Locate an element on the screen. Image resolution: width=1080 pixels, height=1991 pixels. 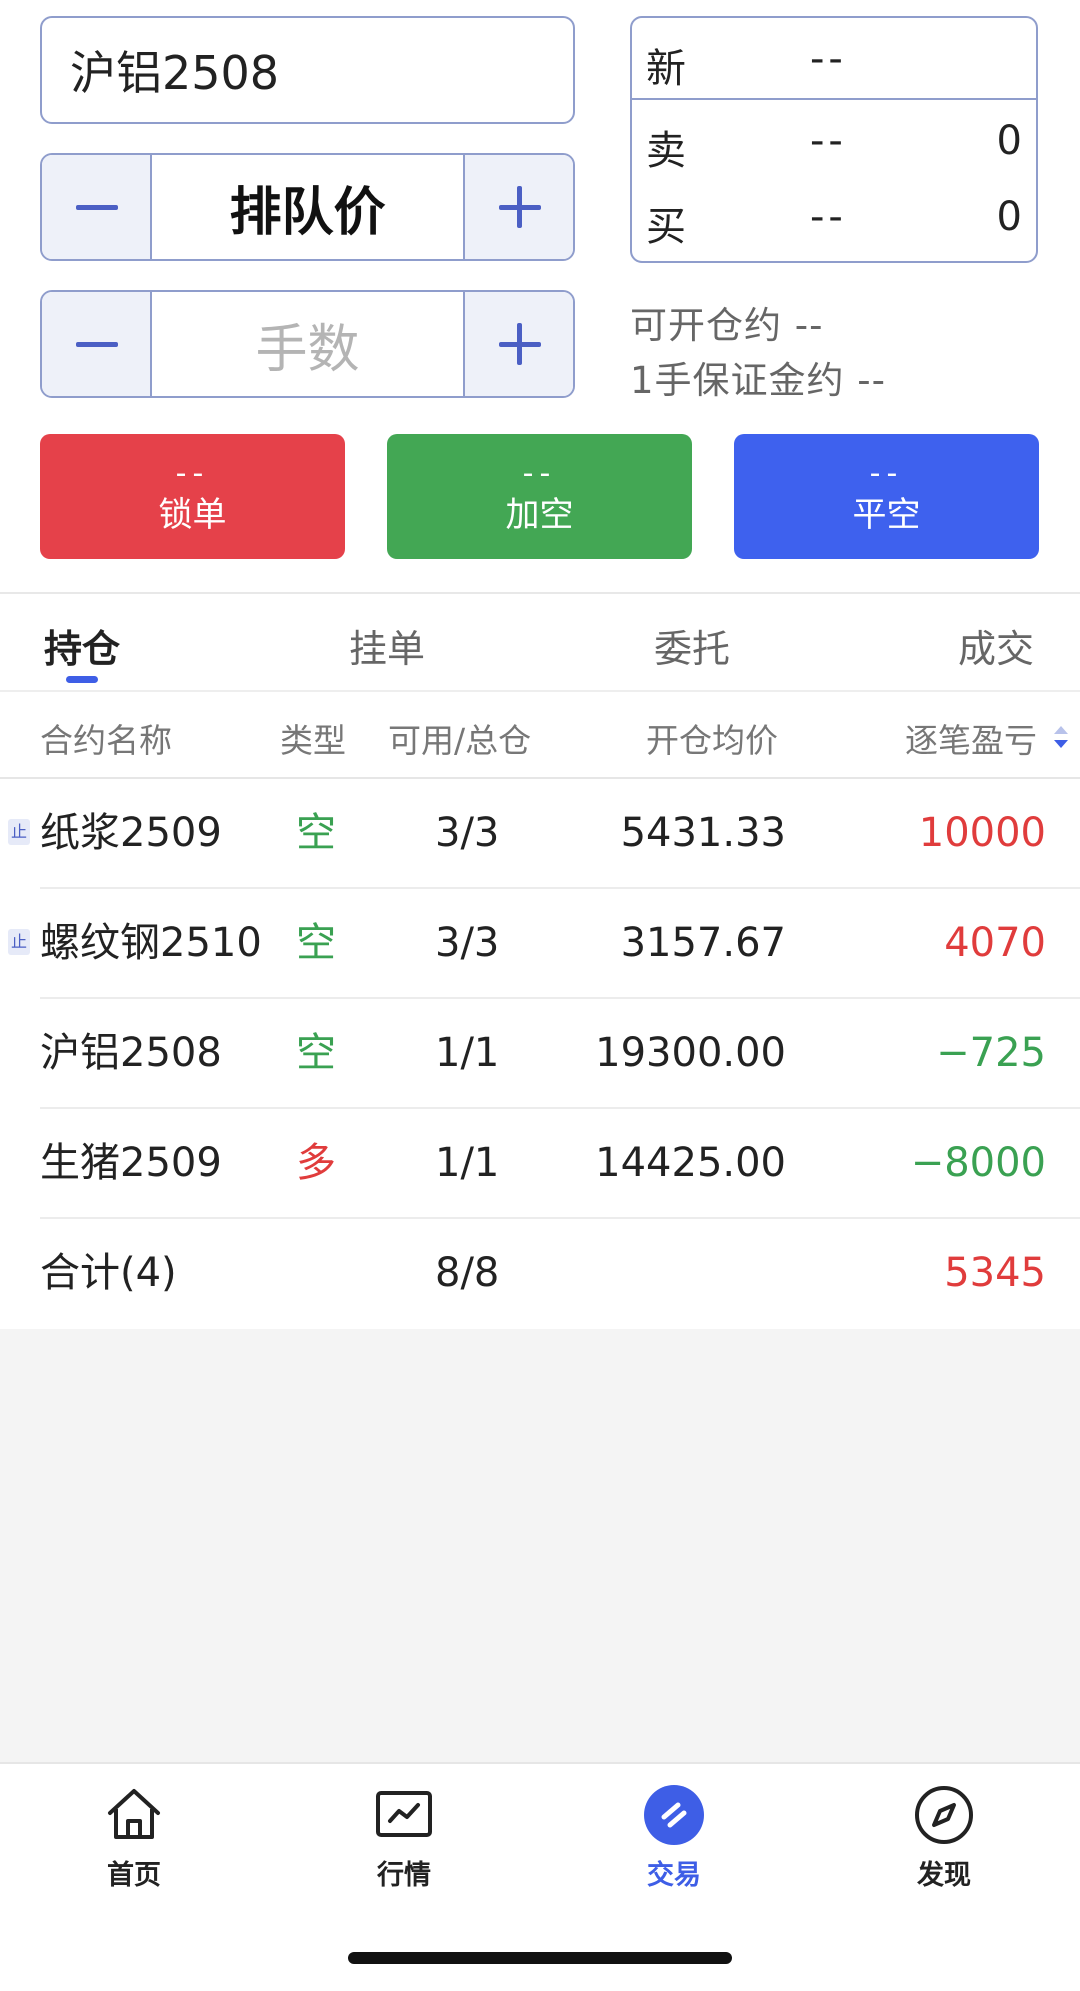
quote-panel: 新 -- 卖 -- 0 买 -- 0 is located at coordinates (834, 139).